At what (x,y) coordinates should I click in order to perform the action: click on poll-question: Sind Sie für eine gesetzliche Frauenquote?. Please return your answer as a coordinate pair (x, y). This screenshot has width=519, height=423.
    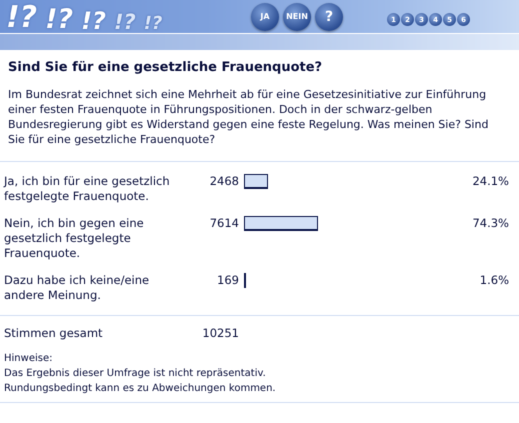
    Looking at the image, I should click on (166, 67).